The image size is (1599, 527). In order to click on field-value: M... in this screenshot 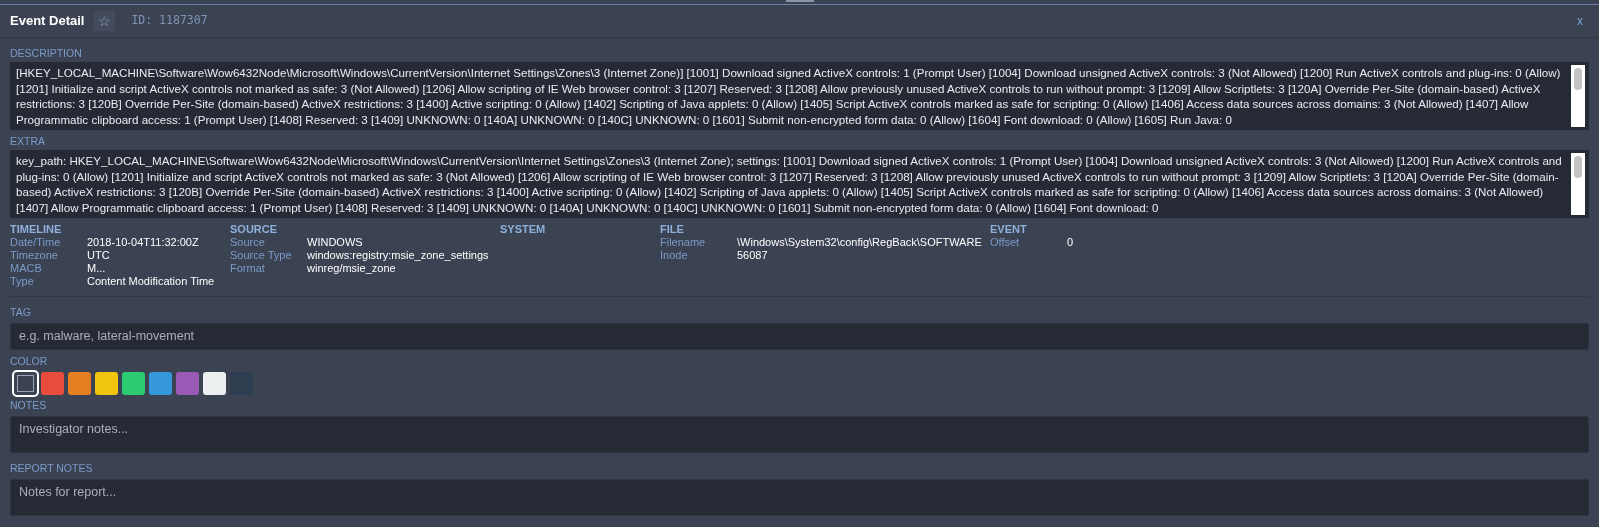, I will do `click(96, 268)`.